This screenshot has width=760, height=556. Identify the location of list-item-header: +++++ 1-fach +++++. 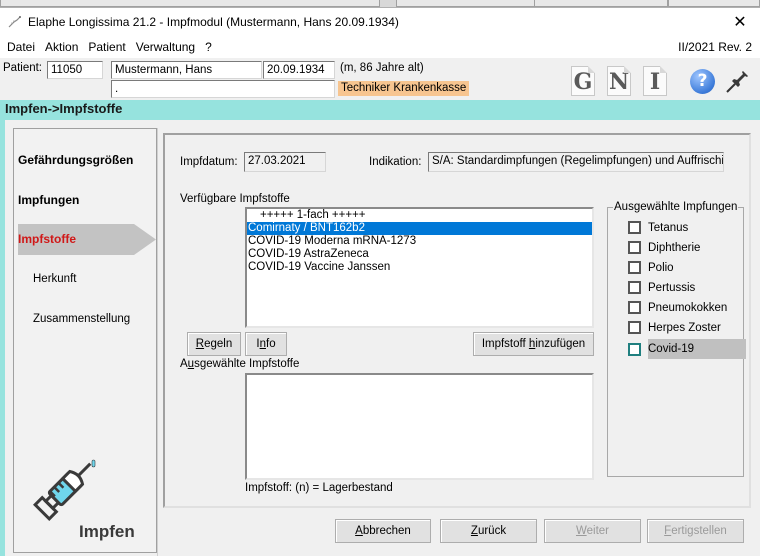
(313, 215).